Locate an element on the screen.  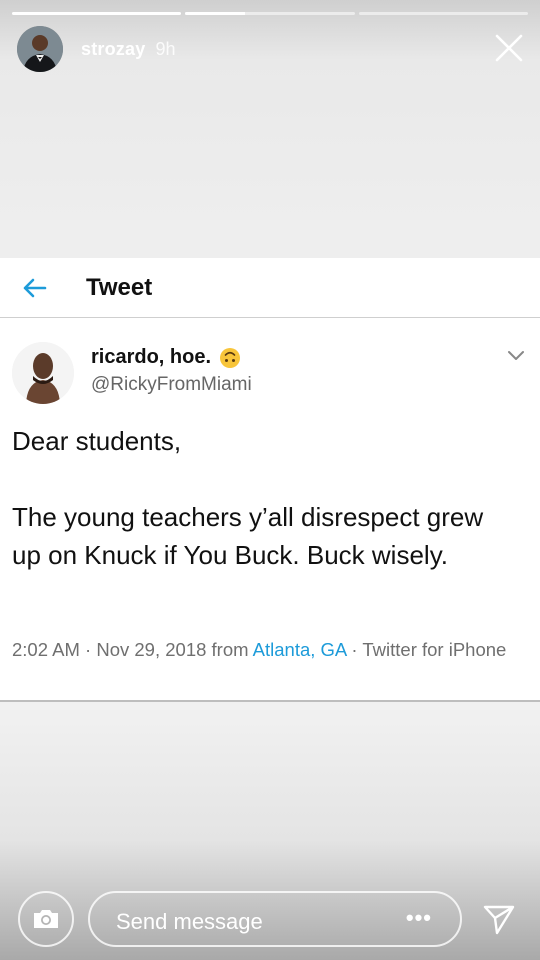
tweet-time: 2:02 AM is located at coordinates (46, 649).